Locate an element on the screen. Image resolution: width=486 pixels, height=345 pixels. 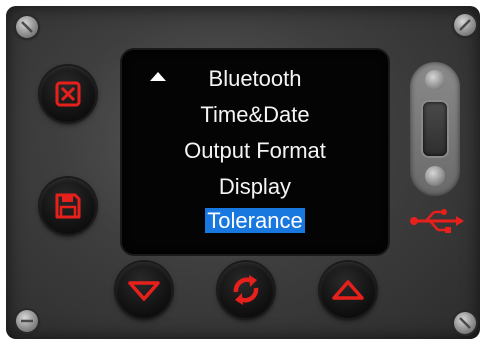
down-button is located at coordinates (144, 290).